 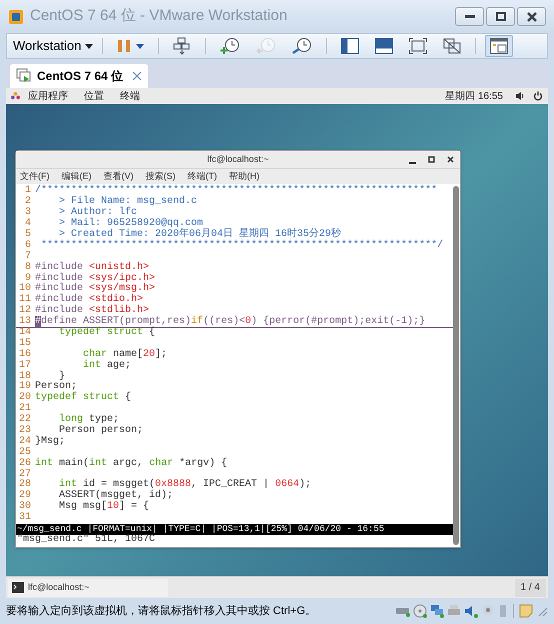 What do you see at coordinates (28, 224) in the screenshot?
I see `line-number: 4` at bounding box center [28, 224].